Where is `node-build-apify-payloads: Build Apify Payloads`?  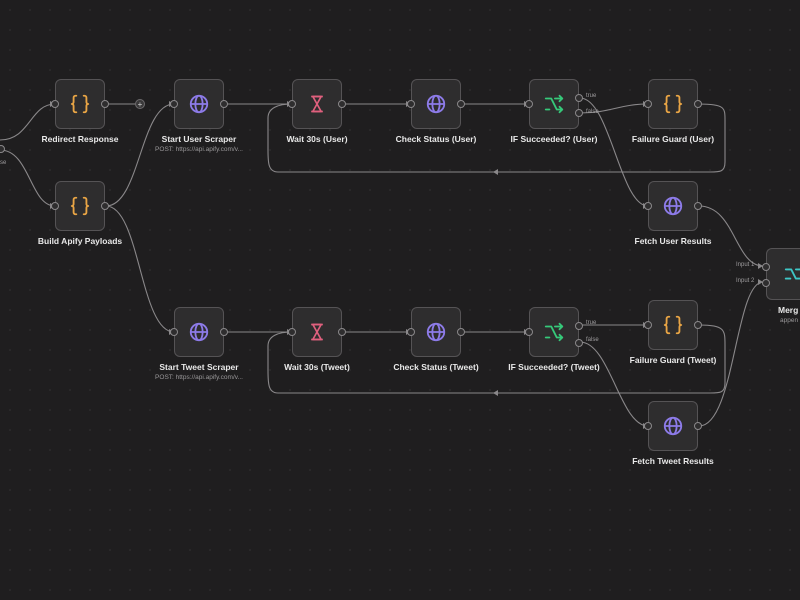
node-build-apify-payloads: Build Apify Payloads is located at coordinates (80, 213).